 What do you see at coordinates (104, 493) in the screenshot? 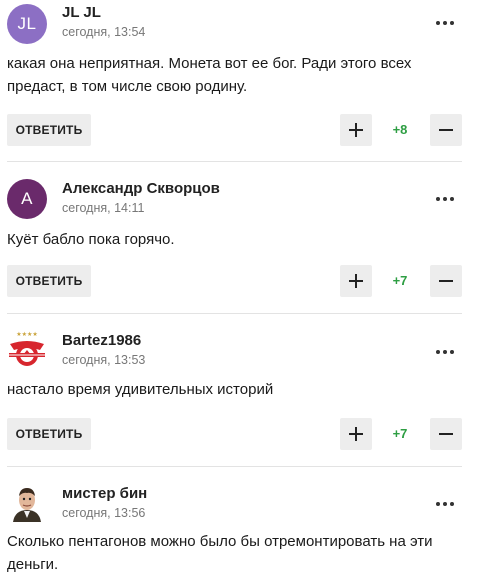
I see `comment-author: мистер бин` at bounding box center [104, 493].